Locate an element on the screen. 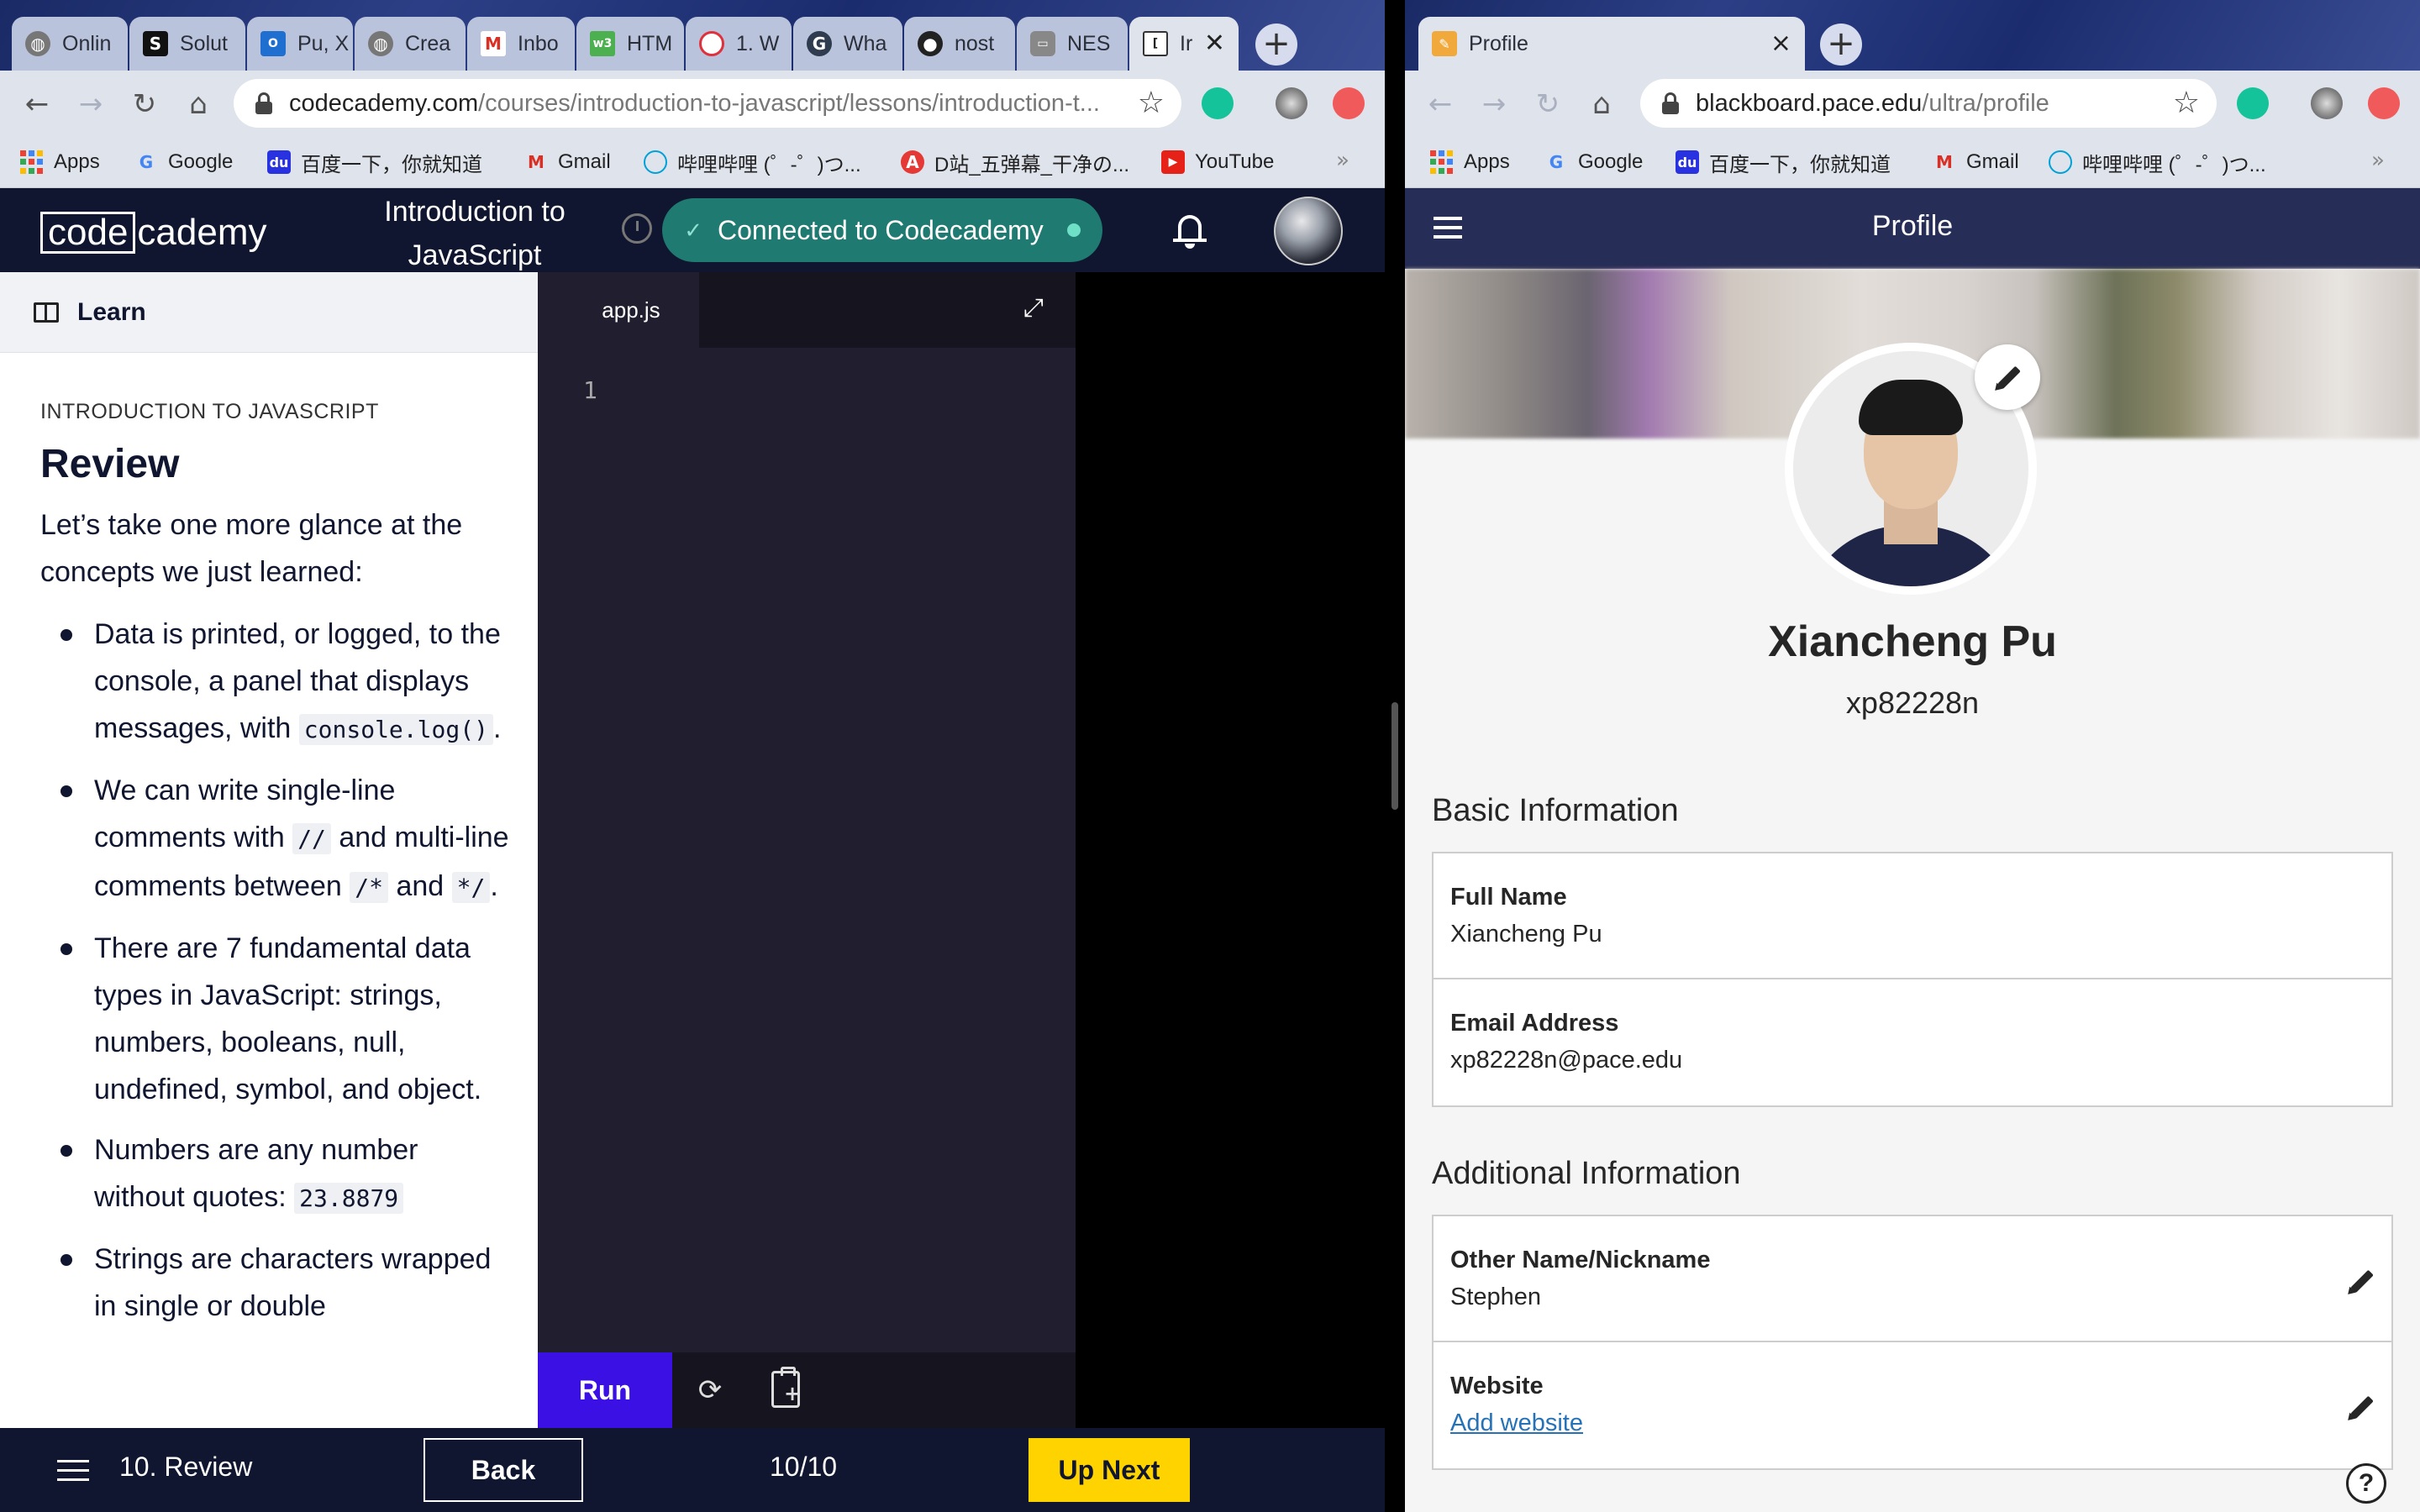 Image resolution: width=2420 pixels, height=1512 pixels. file-tab-app-js: app.js is located at coordinates (618, 310).